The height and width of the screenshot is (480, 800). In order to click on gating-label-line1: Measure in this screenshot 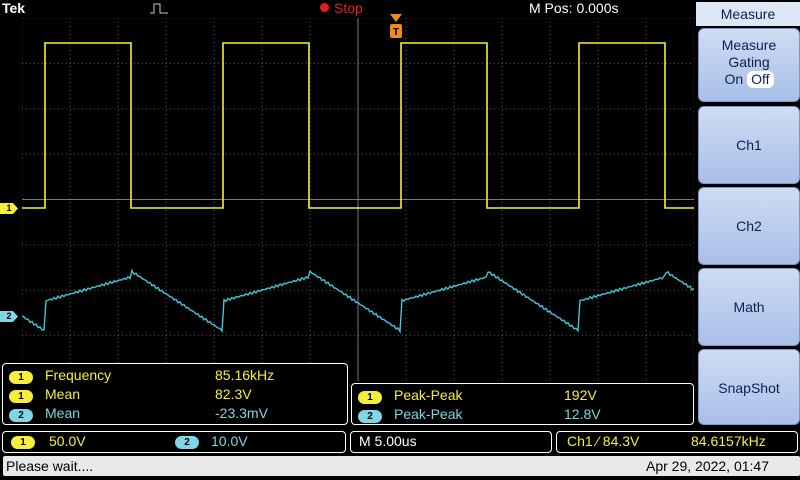, I will do `click(749, 45)`.